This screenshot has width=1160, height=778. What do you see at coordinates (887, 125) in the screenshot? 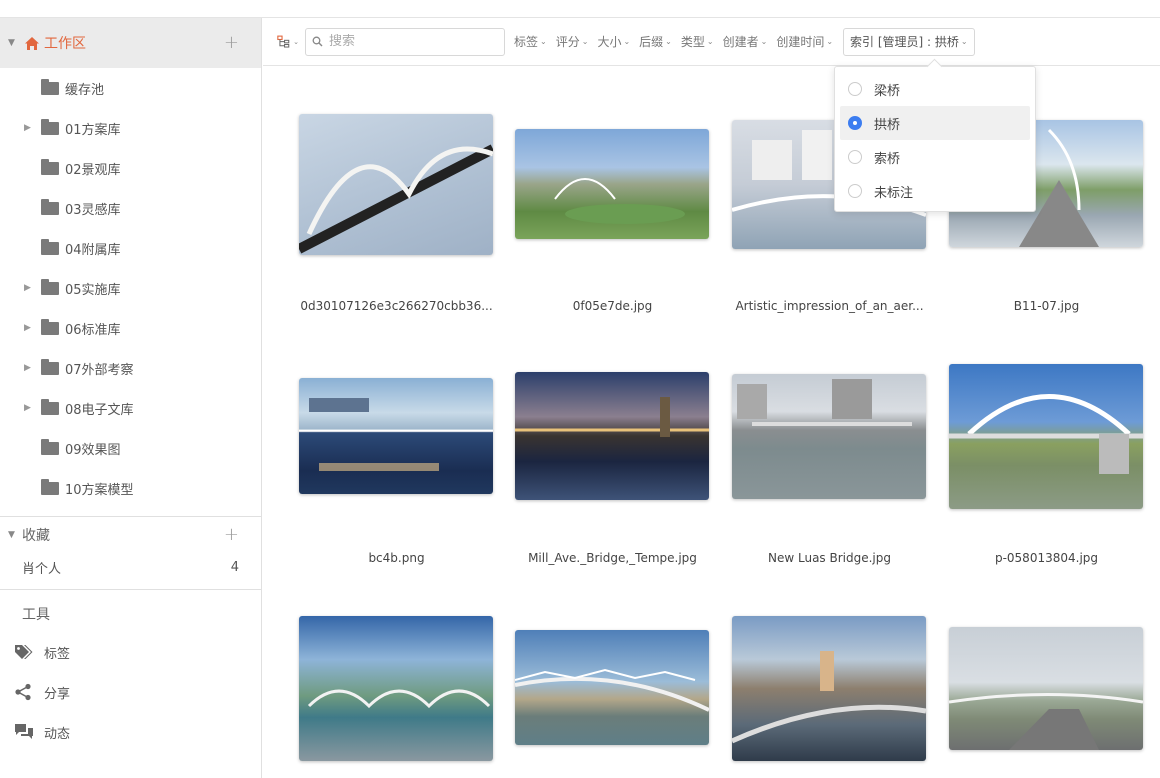
I see `option-label: 拱桥` at bounding box center [887, 125].